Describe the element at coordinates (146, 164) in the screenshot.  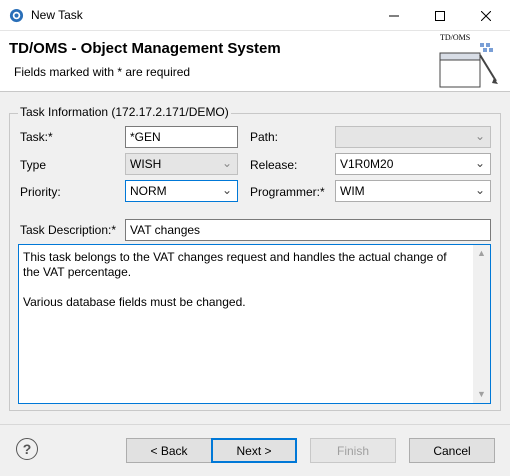
I see `type-value: WISH` at that location.